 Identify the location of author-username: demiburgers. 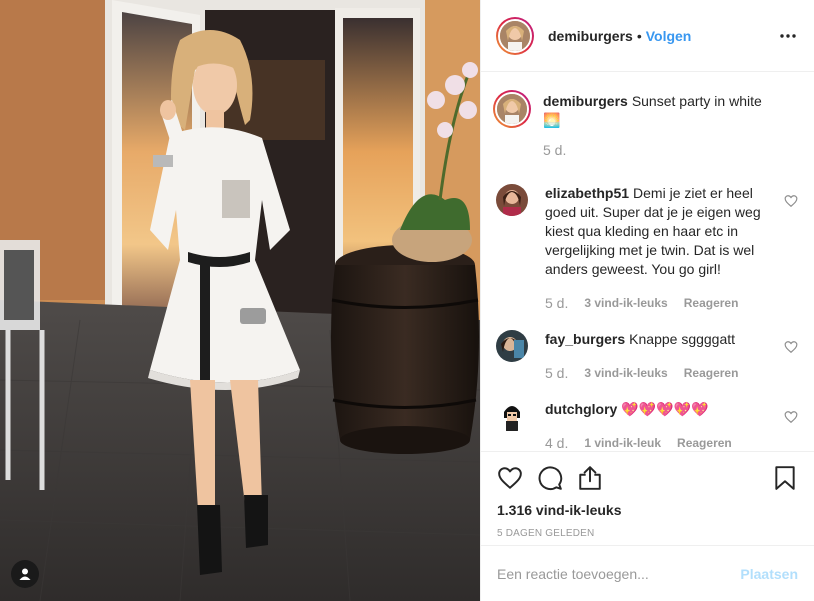
(590, 36).